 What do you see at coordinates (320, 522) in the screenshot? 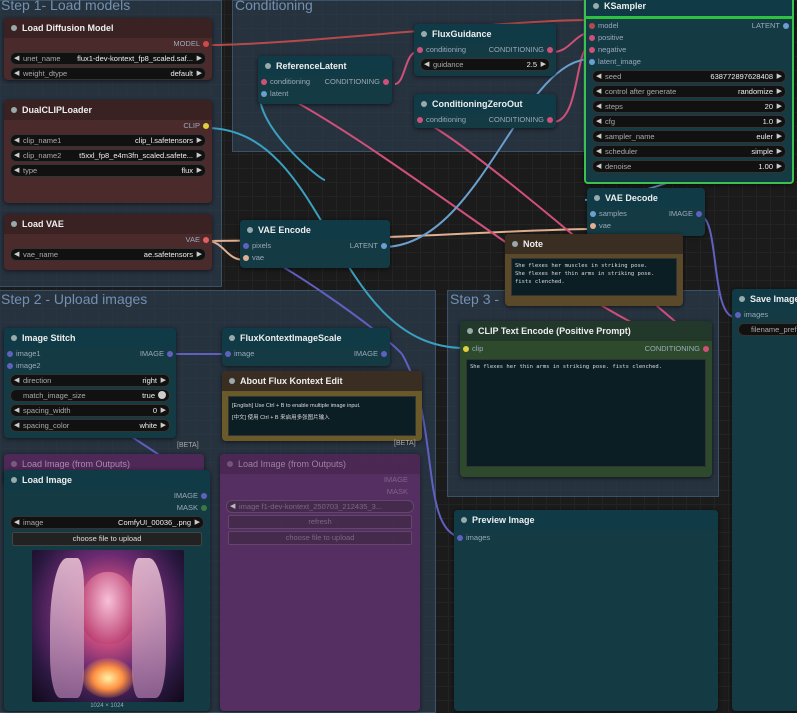
I see `refresh-button: refresh` at bounding box center [320, 522].